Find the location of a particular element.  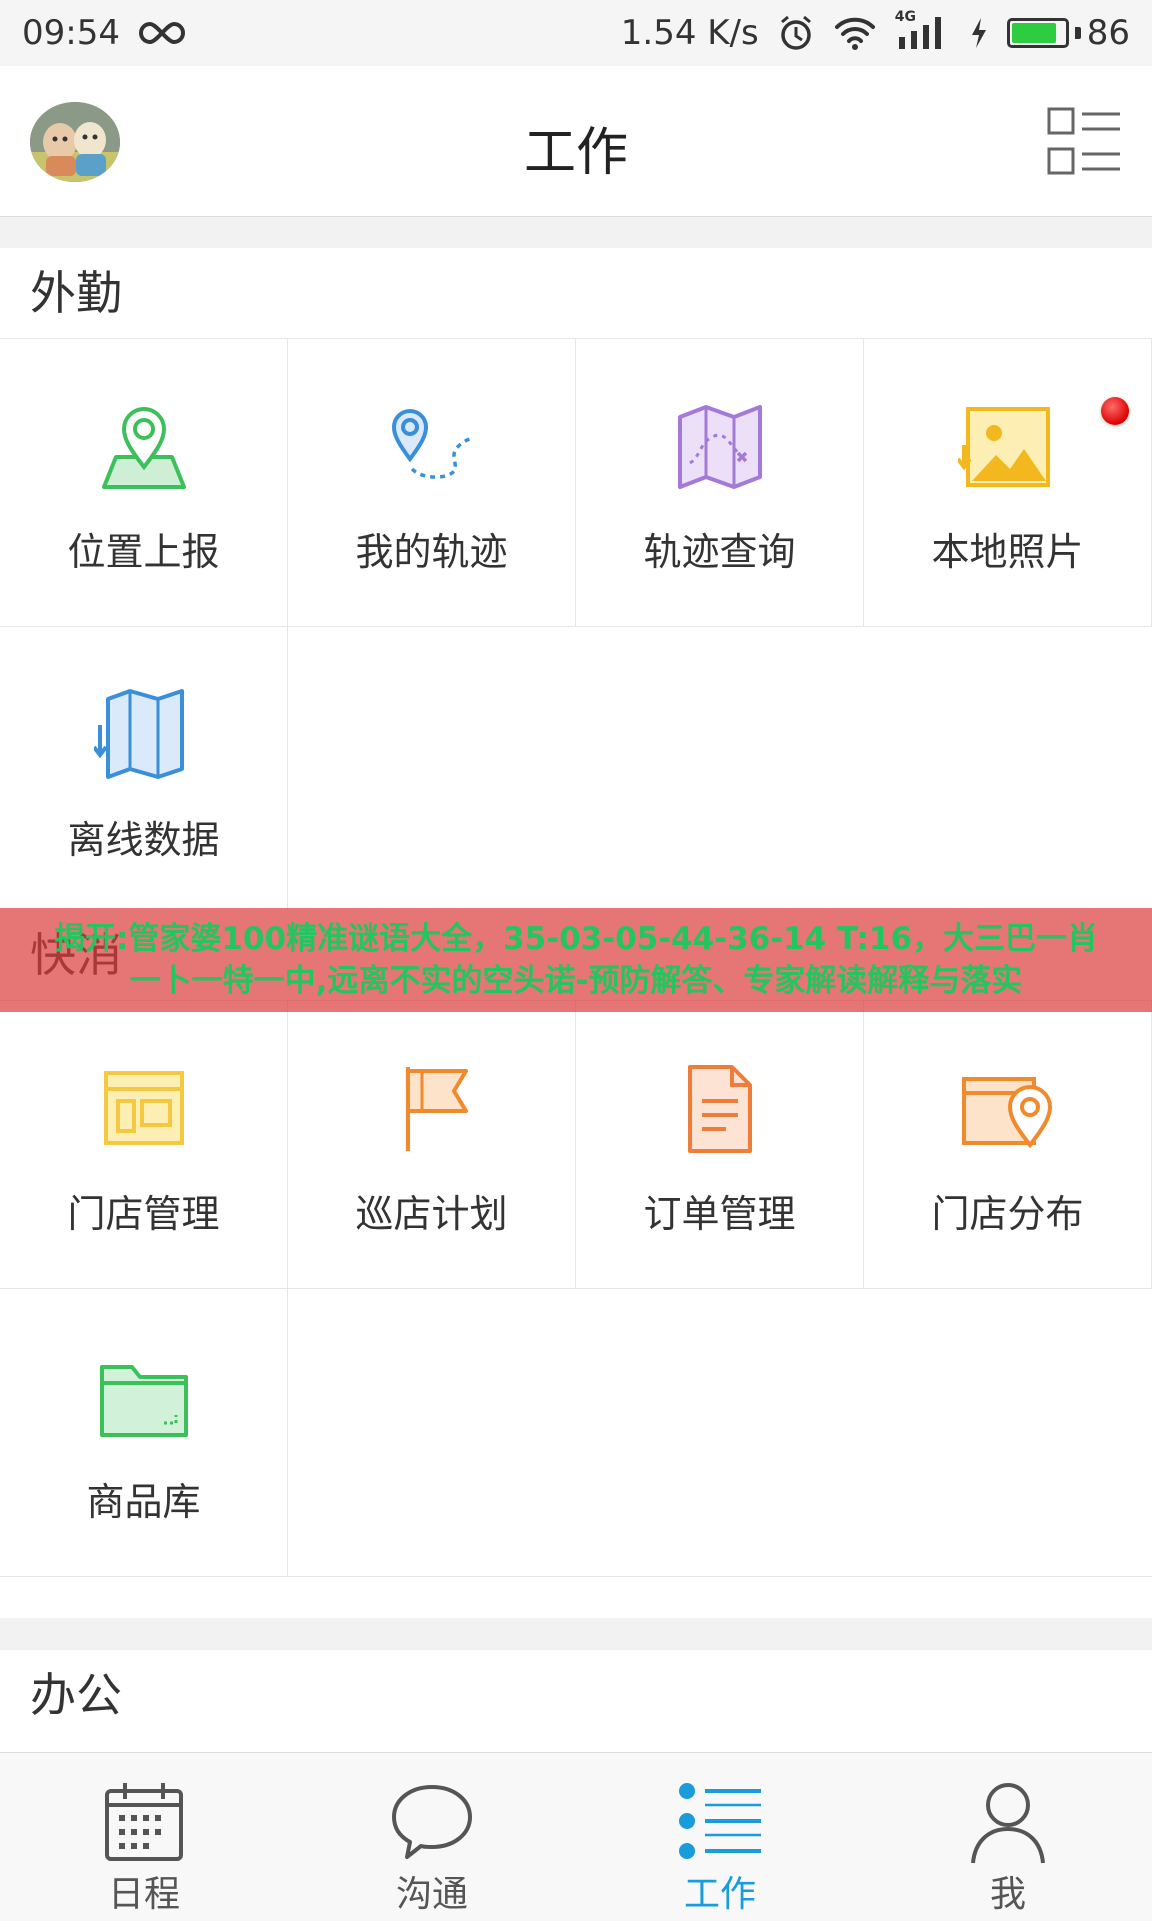

offline-data-icon is located at coordinates (139, 734).